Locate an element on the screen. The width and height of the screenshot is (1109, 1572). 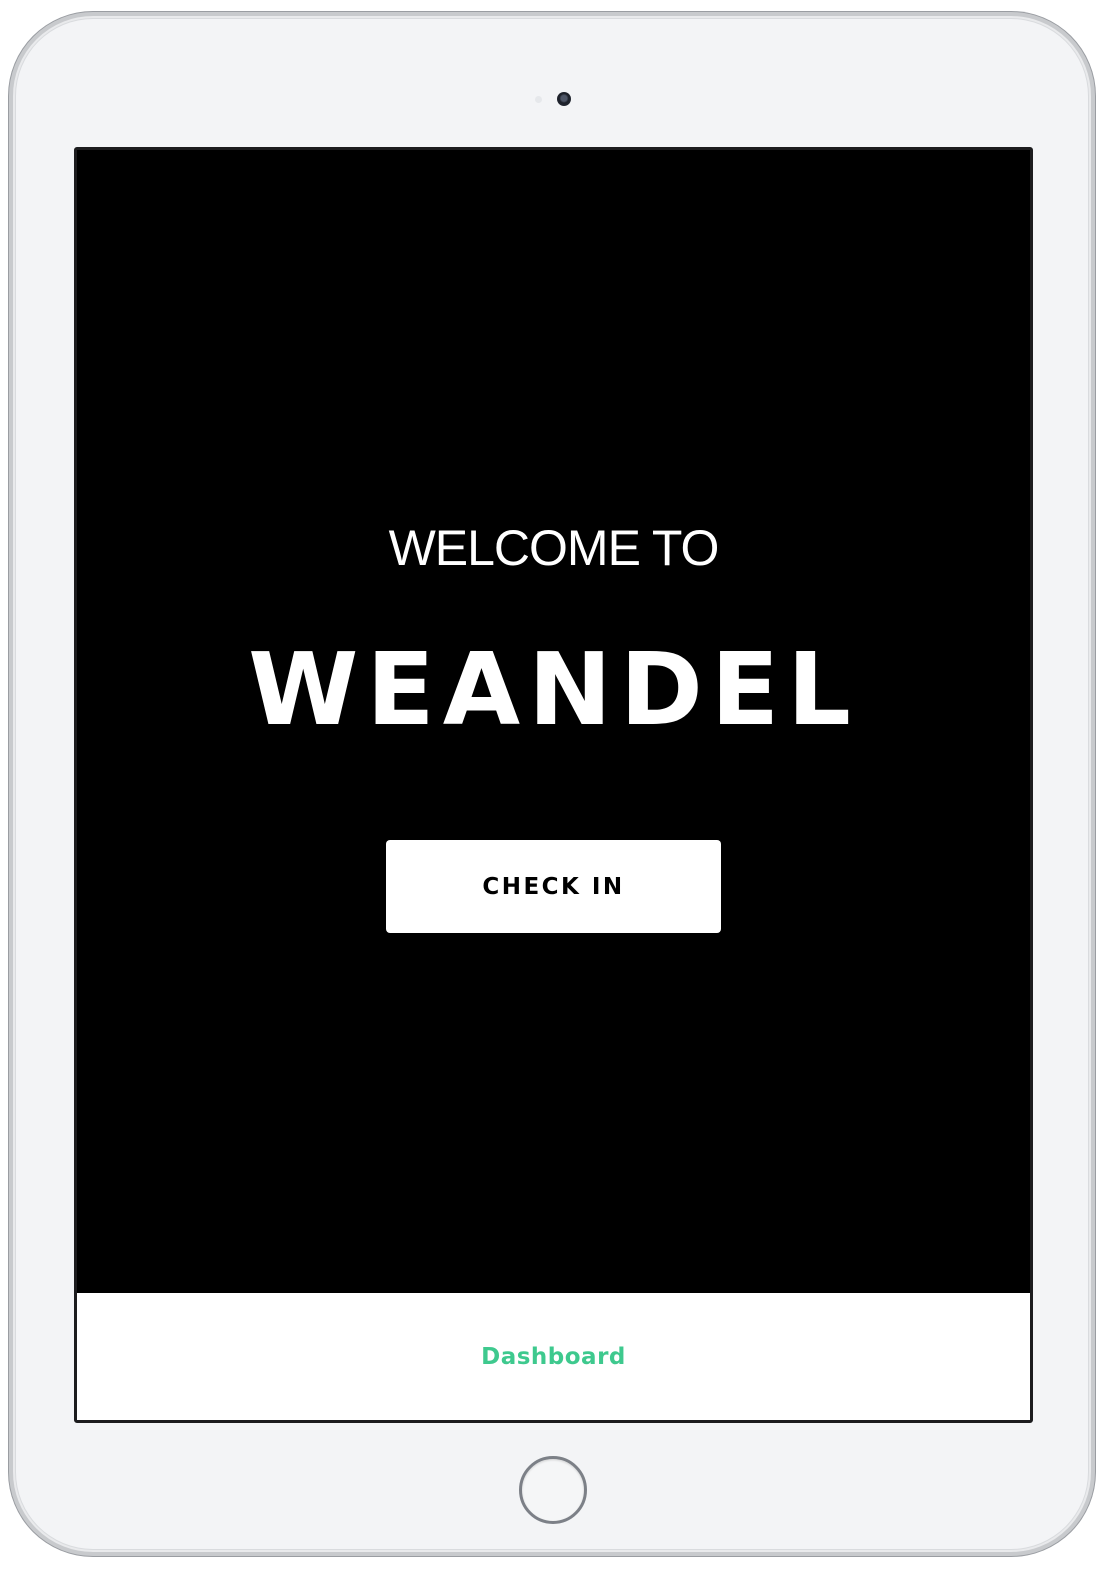
bottom-bar: Dashboard is located at coordinates (553, 1356).